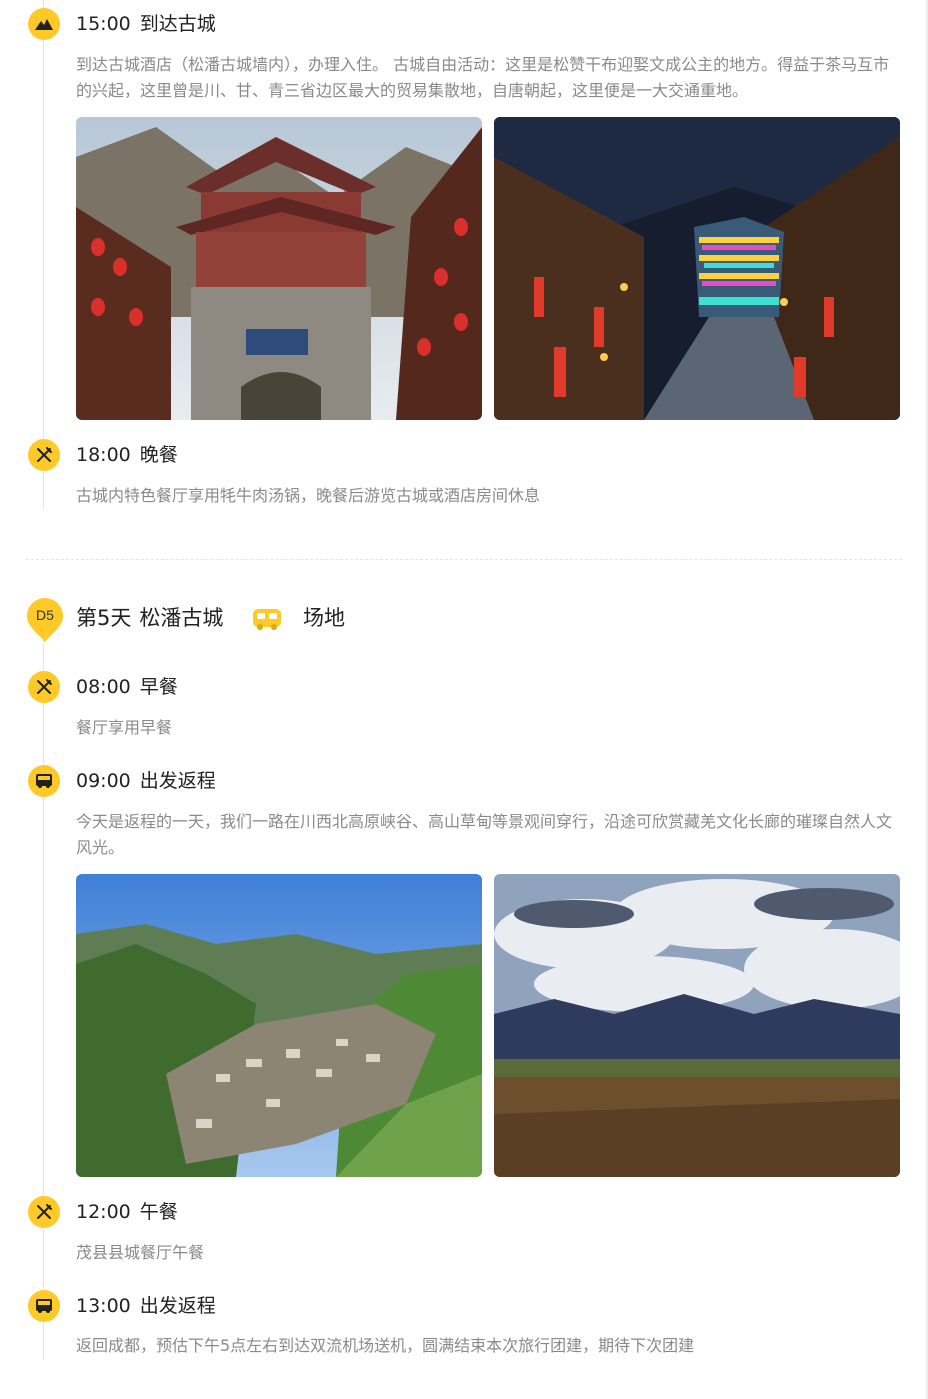 The height and width of the screenshot is (1399, 928). I want to click on day-number: 第5天, so click(104, 618).